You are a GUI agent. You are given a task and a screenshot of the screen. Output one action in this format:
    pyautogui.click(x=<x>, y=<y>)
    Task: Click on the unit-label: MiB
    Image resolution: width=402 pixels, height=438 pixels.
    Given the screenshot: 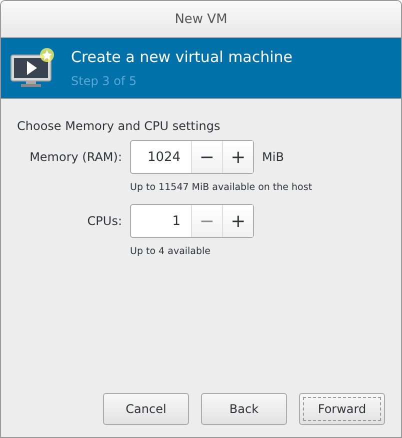 What is the action you would take?
    pyautogui.click(x=273, y=157)
    